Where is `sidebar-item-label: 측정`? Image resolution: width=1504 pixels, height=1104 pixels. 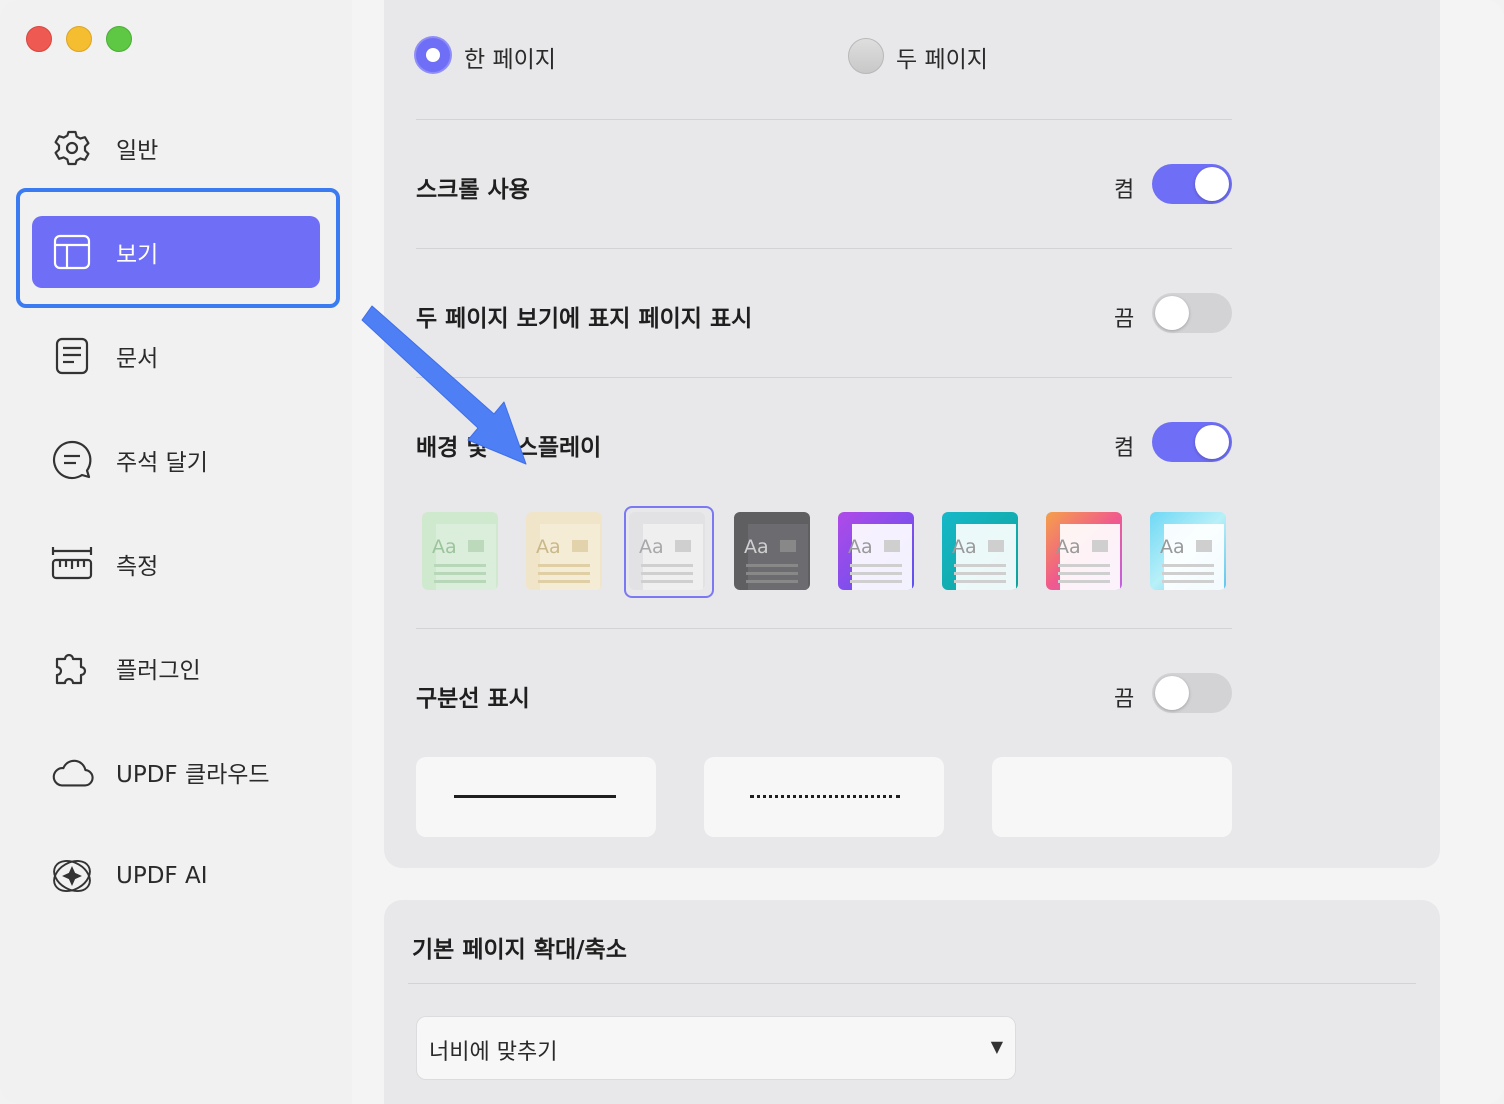 sidebar-item-label: 측정 is located at coordinates (137, 567).